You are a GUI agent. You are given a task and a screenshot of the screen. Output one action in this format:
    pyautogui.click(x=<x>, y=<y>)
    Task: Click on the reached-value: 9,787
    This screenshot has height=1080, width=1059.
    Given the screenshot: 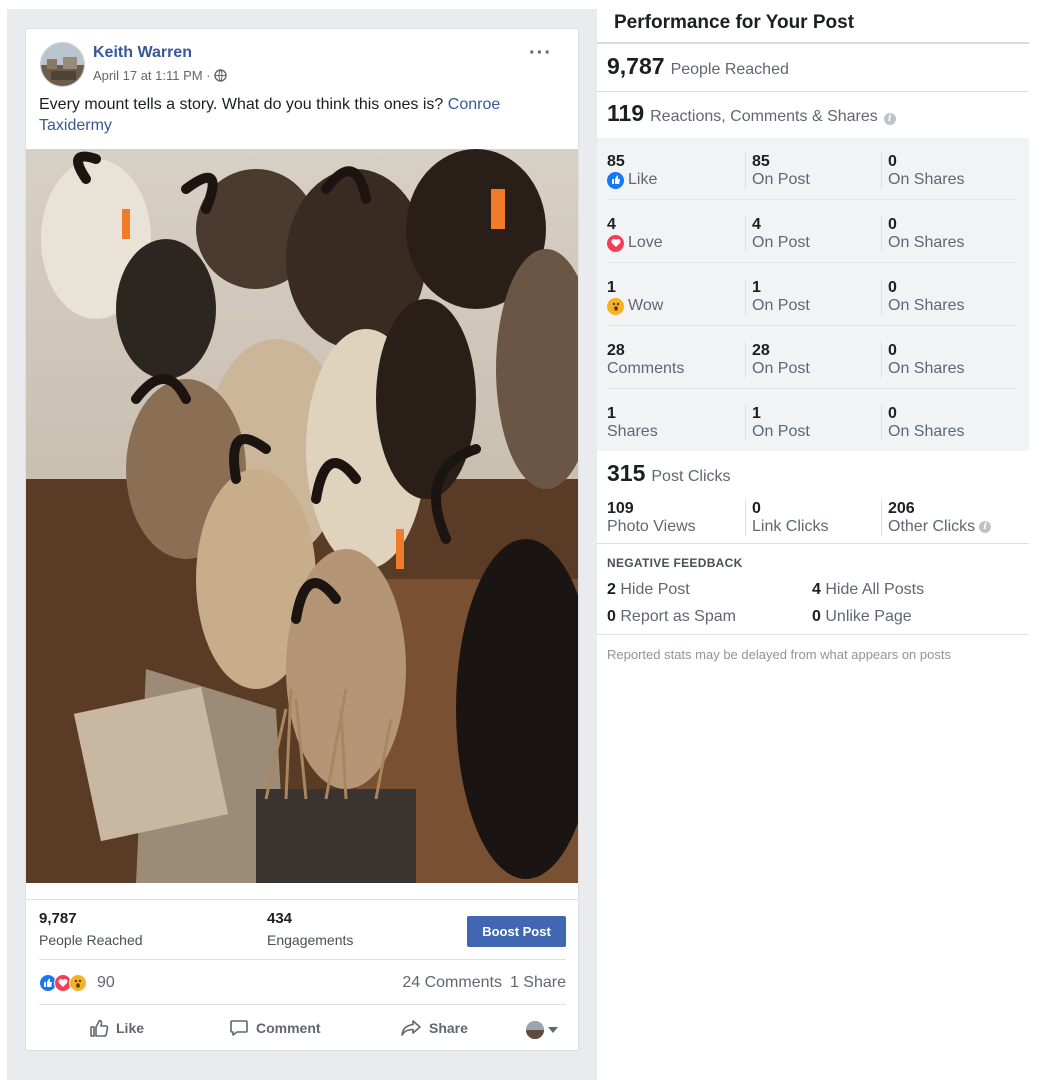 What is the action you would take?
    pyautogui.click(x=58, y=918)
    